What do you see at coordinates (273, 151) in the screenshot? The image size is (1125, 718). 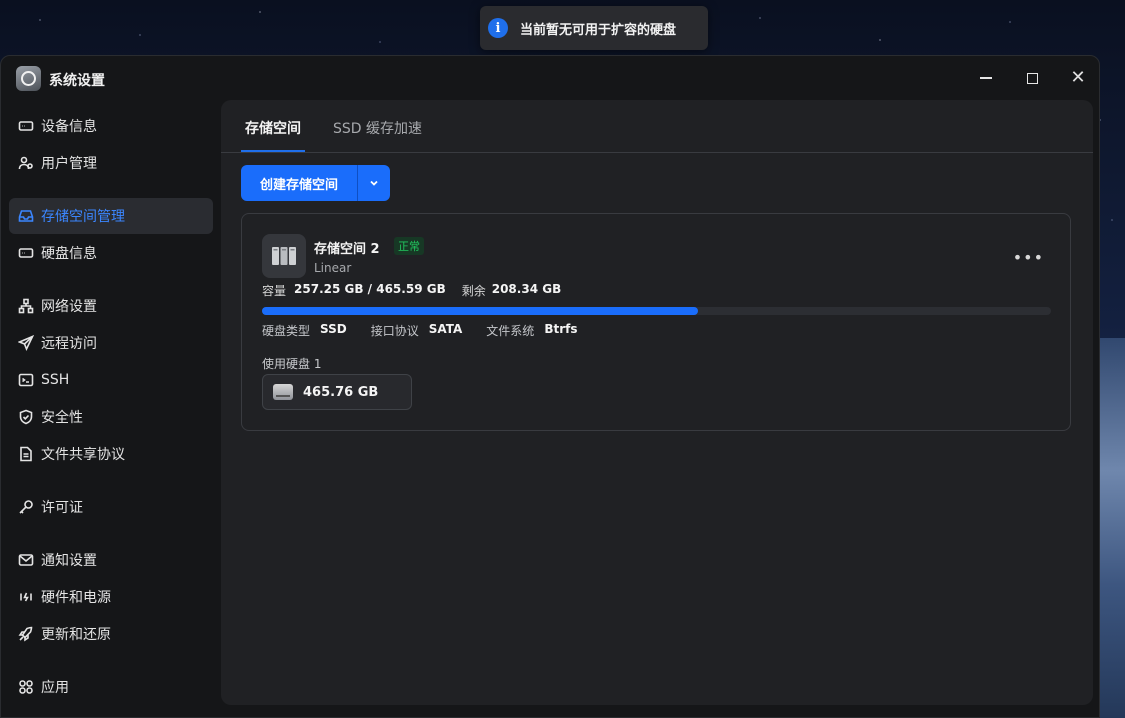 I see `active-tab-indicator` at bounding box center [273, 151].